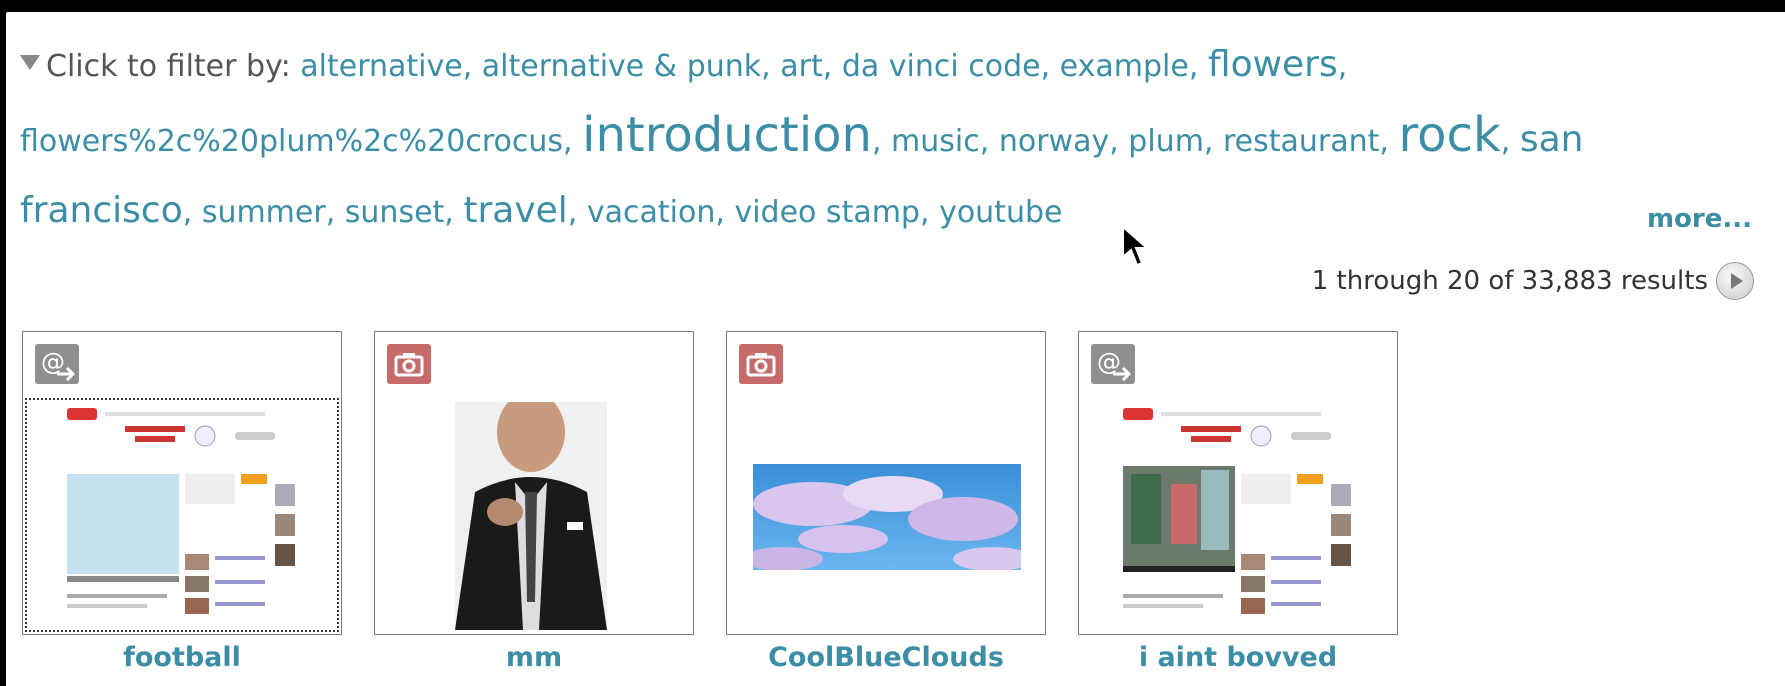 The width and height of the screenshot is (1785, 686). I want to click on next-page-button, so click(1735, 281).